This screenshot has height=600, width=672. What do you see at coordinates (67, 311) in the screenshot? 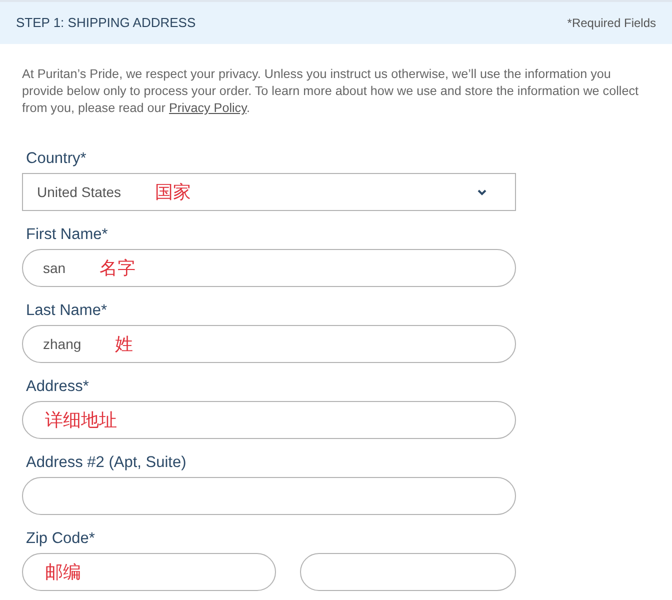
I see `field-label: Last Name*` at bounding box center [67, 311].